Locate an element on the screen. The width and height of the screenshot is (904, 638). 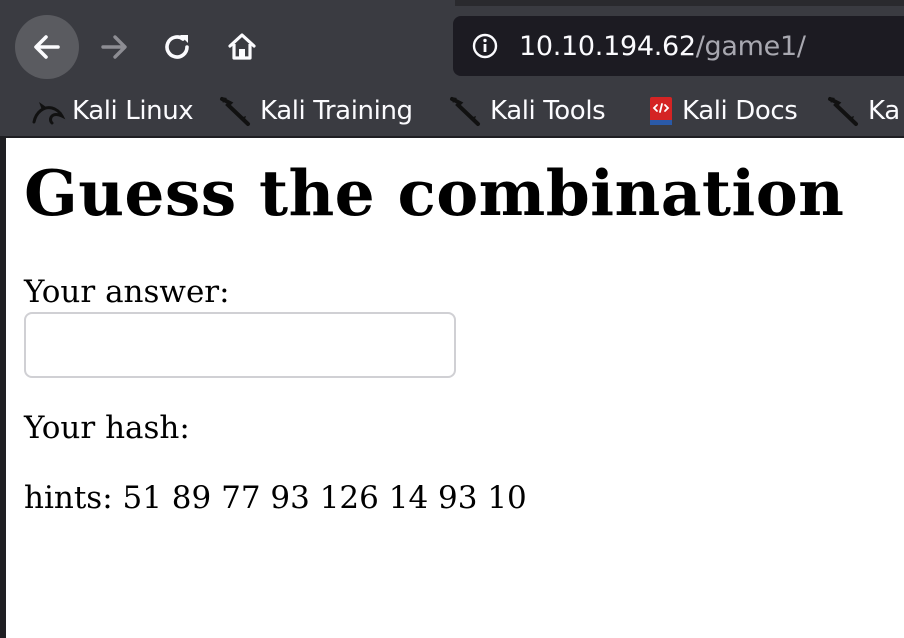
info-icon is located at coordinates (485, 46).